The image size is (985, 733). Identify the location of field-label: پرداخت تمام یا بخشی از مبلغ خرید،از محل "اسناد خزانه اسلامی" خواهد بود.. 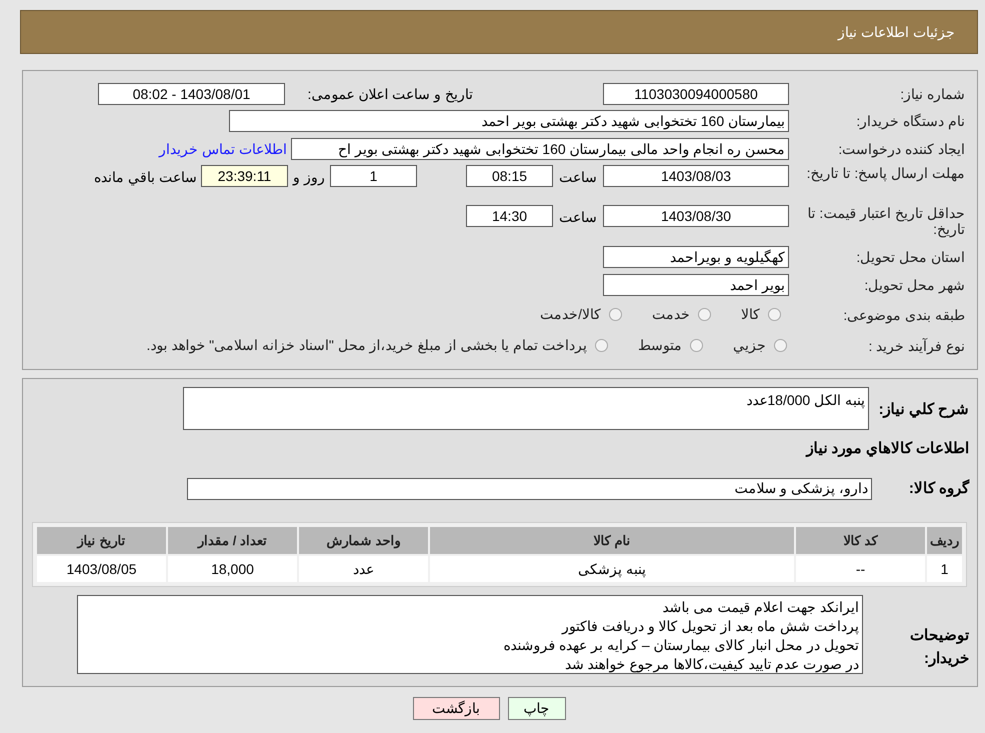
(366, 346).